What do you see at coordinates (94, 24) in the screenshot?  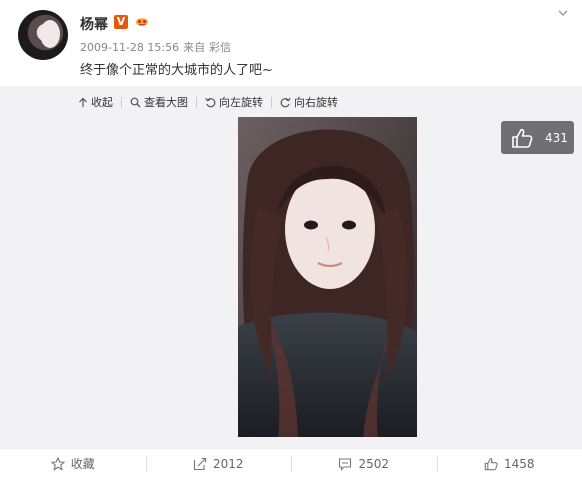 I see `author-name: 杨幂` at bounding box center [94, 24].